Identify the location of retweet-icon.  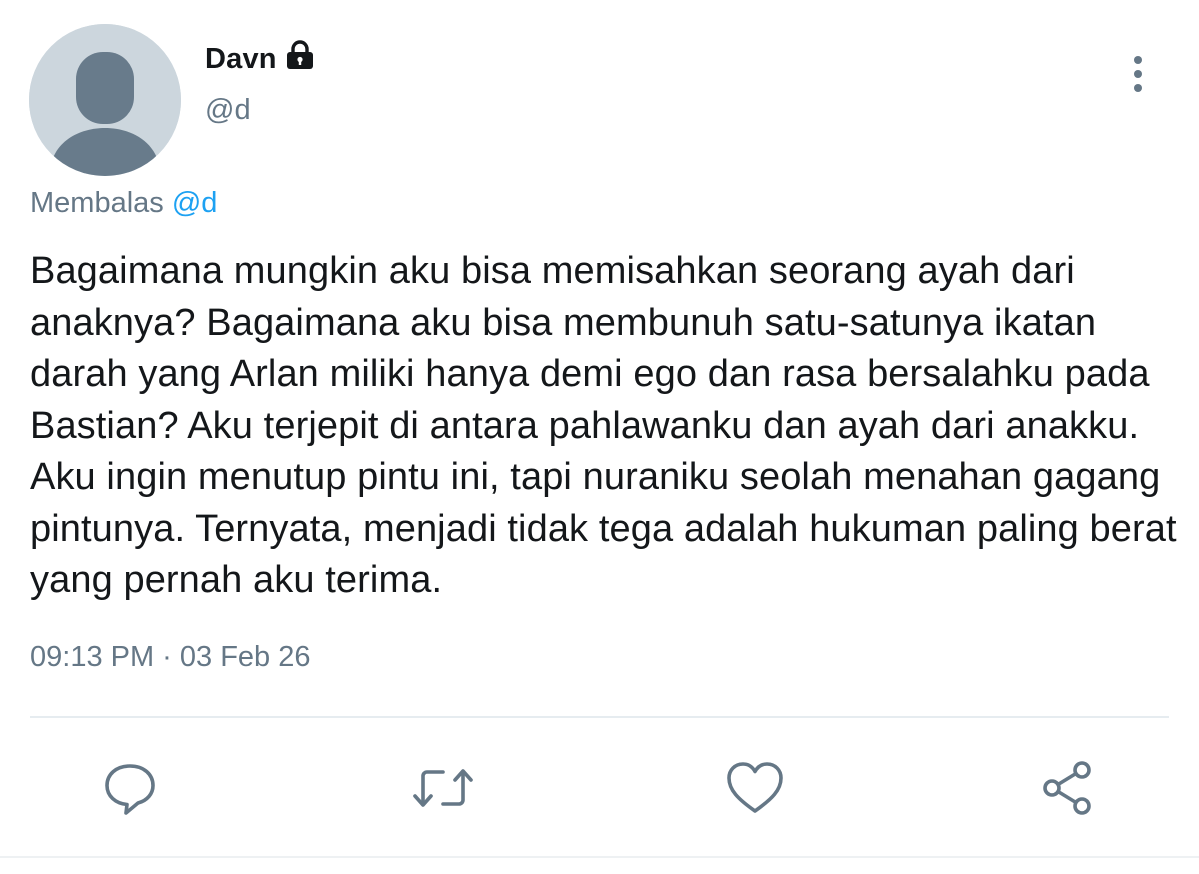
(443, 788).